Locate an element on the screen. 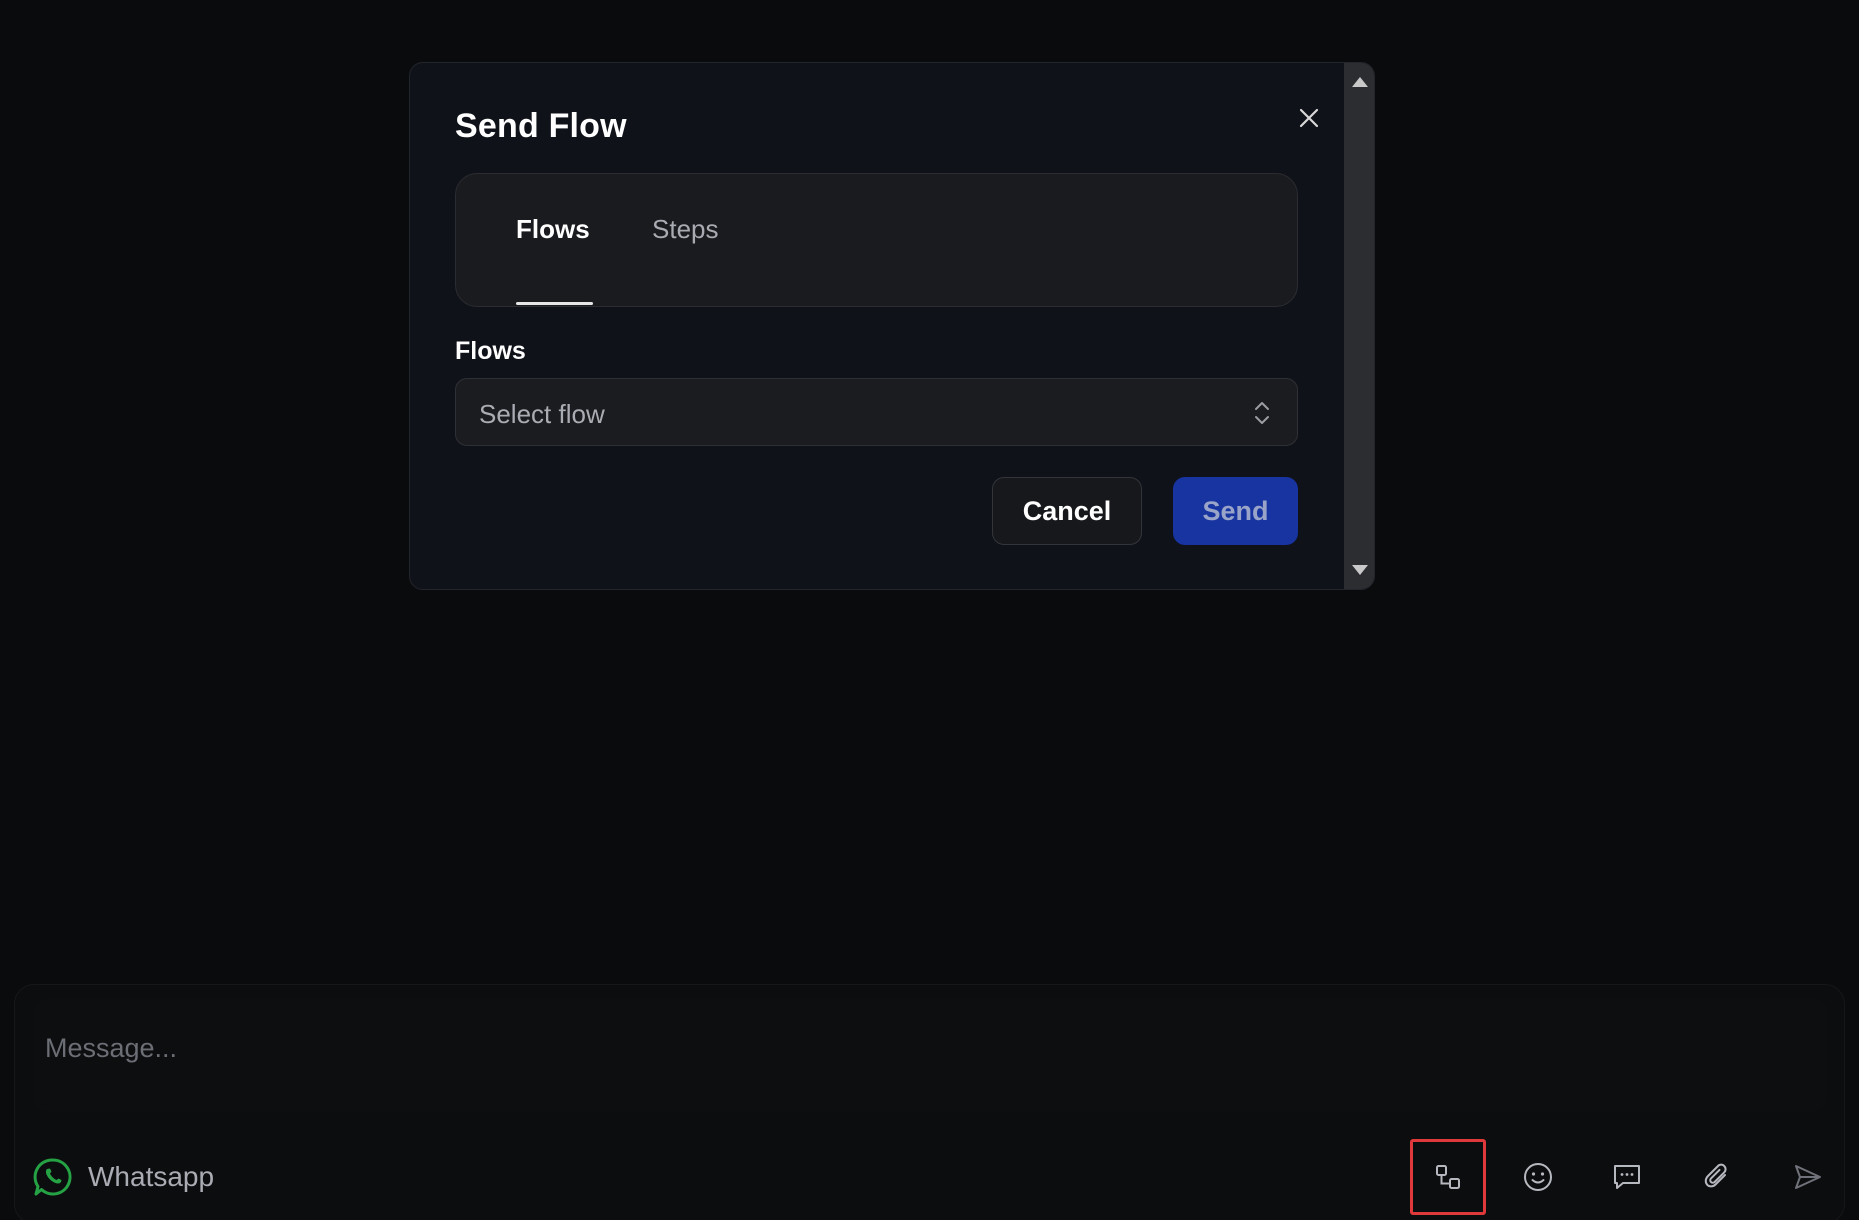 The image size is (1859, 1220). flow-select: Select flow is located at coordinates (876, 412).